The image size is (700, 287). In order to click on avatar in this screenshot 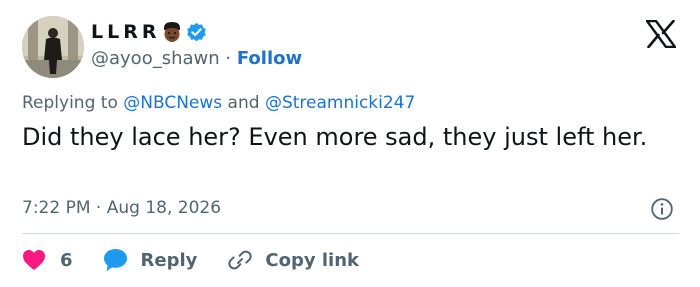, I will do `click(53, 47)`.